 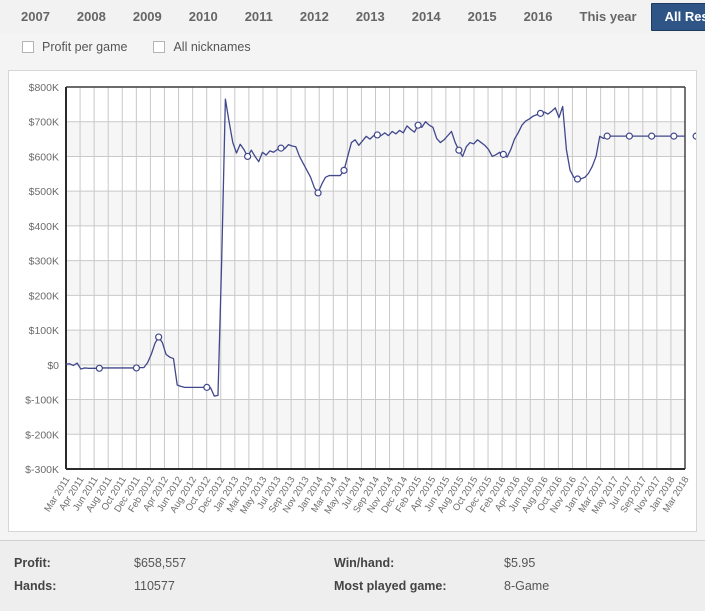 What do you see at coordinates (42, 470) in the screenshot?
I see `y-axis-tick-label: $-300K` at bounding box center [42, 470].